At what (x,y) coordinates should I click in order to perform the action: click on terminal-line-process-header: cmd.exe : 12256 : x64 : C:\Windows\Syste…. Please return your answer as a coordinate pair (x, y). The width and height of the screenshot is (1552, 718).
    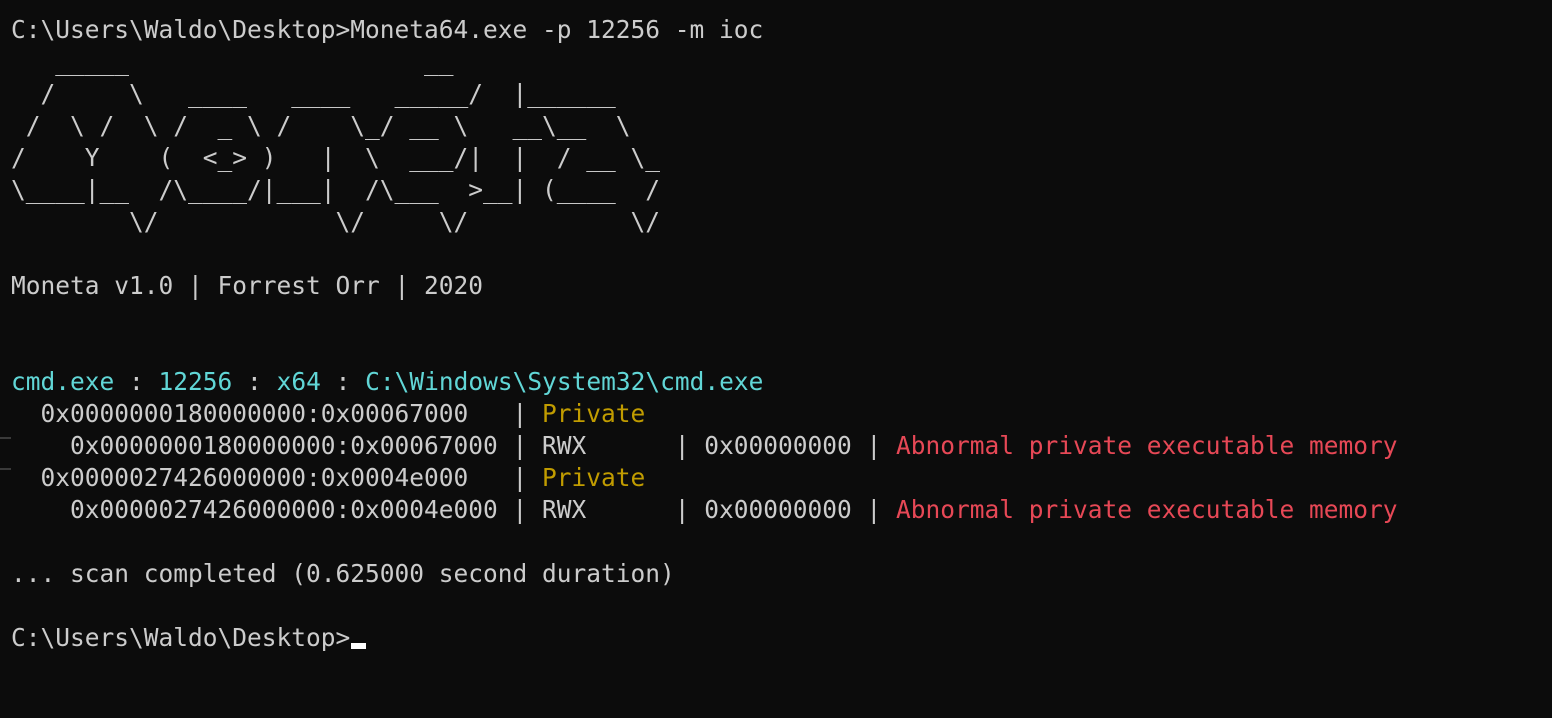
    Looking at the image, I should click on (781, 382).